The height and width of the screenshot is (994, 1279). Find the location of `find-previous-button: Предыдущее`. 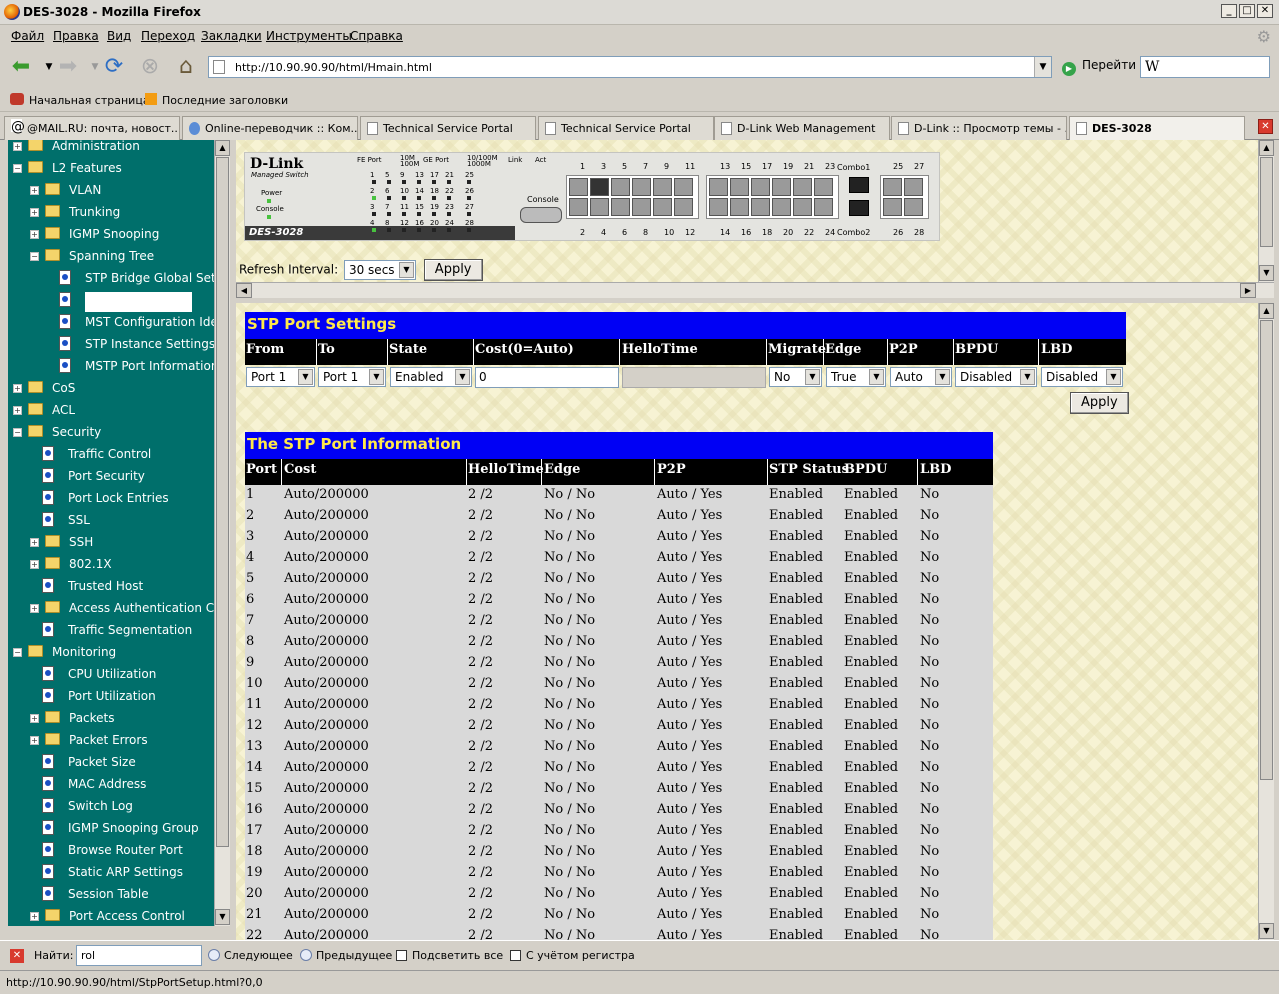

find-previous-button: Предыдущее is located at coordinates (346, 955).